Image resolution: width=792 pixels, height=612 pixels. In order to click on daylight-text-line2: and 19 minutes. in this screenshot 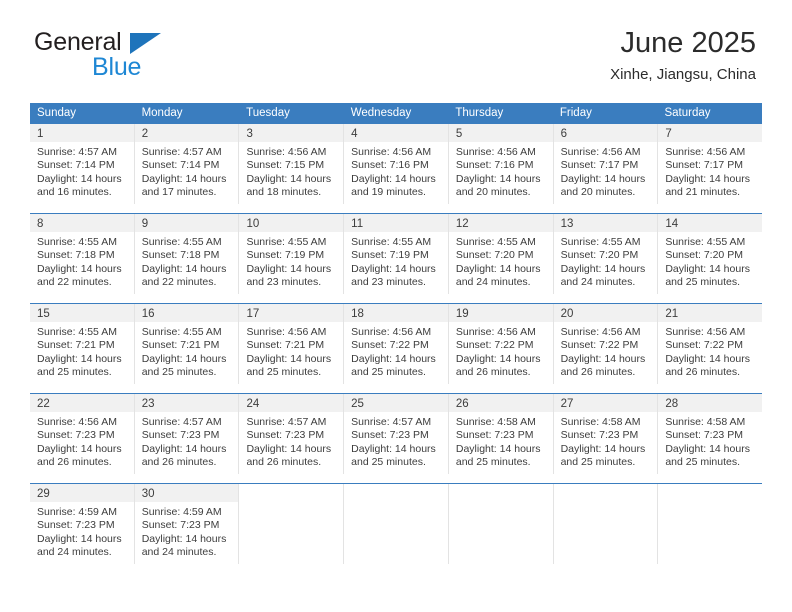, I will do `click(388, 192)`.